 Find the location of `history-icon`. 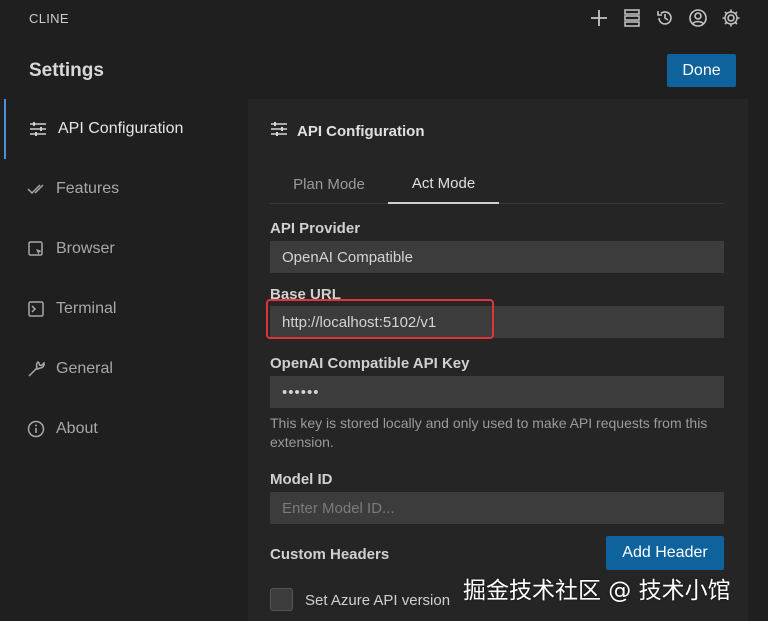

history-icon is located at coordinates (665, 18).